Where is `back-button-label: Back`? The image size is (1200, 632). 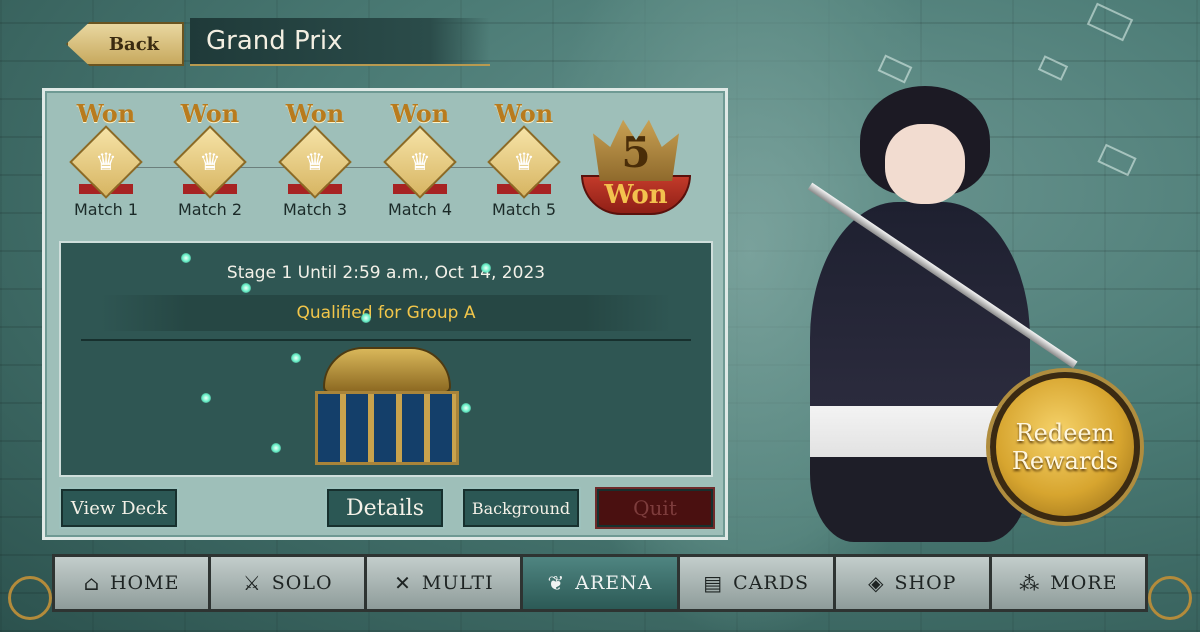
back-button-label: Back is located at coordinates (134, 44).